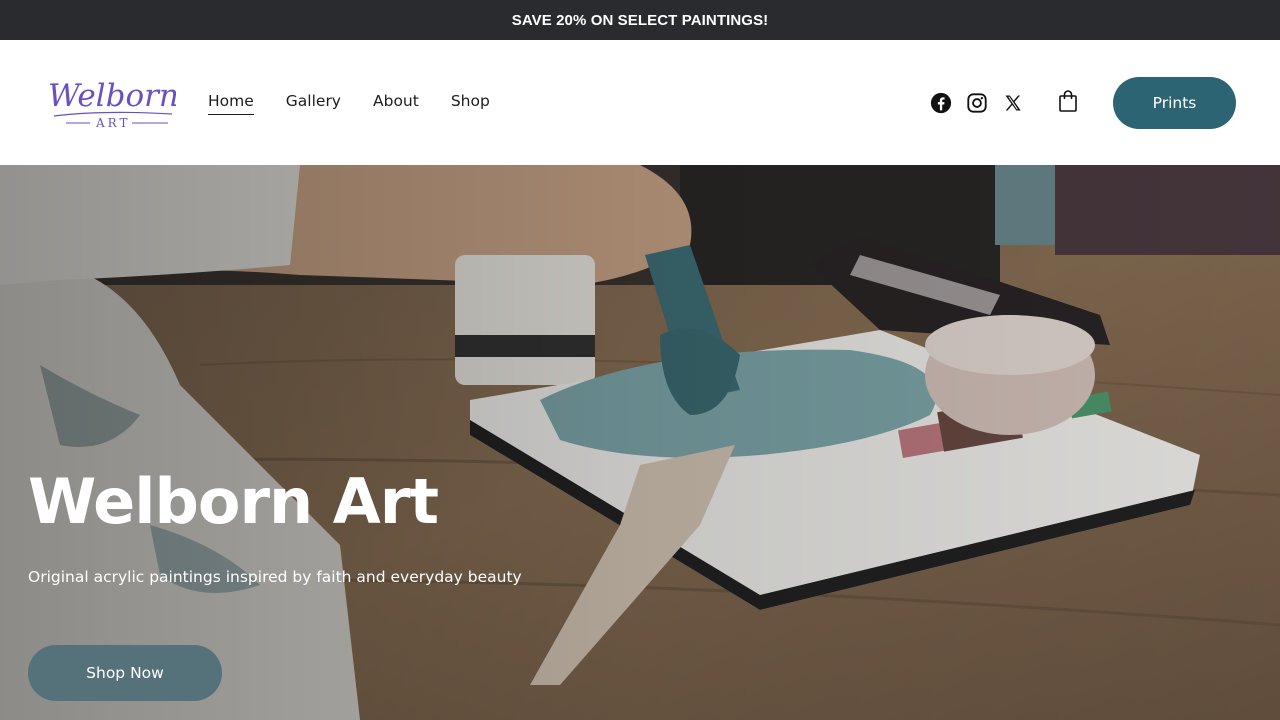 Image resolution: width=1280 pixels, height=720 pixels. What do you see at coordinates (1174, 103) in the screenshot?
I see `prints-button: Prints` at bounding box center [1174, 103].